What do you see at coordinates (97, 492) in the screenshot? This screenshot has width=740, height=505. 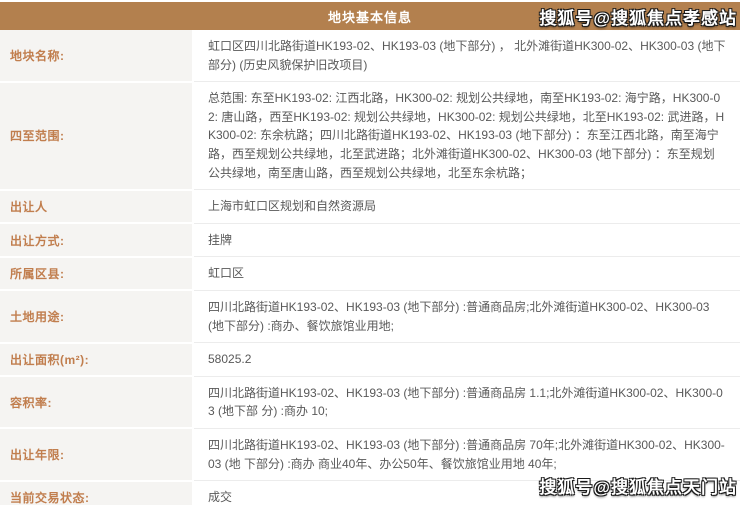 I see `row-label: 当前交易状态:` at bounding box center [97, 492].